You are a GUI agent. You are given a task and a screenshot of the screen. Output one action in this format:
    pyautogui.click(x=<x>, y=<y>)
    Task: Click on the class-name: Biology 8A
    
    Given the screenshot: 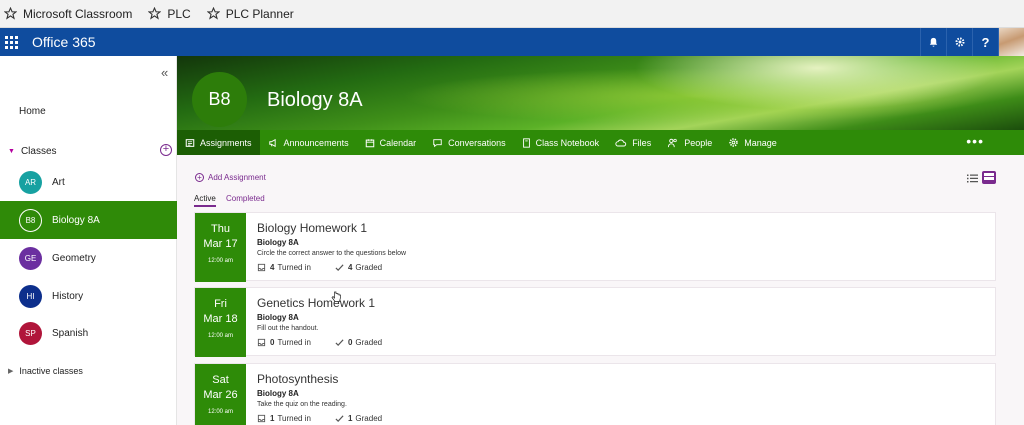 What is the action you would take?
    pyautogui.click(x=76, y=220)
    